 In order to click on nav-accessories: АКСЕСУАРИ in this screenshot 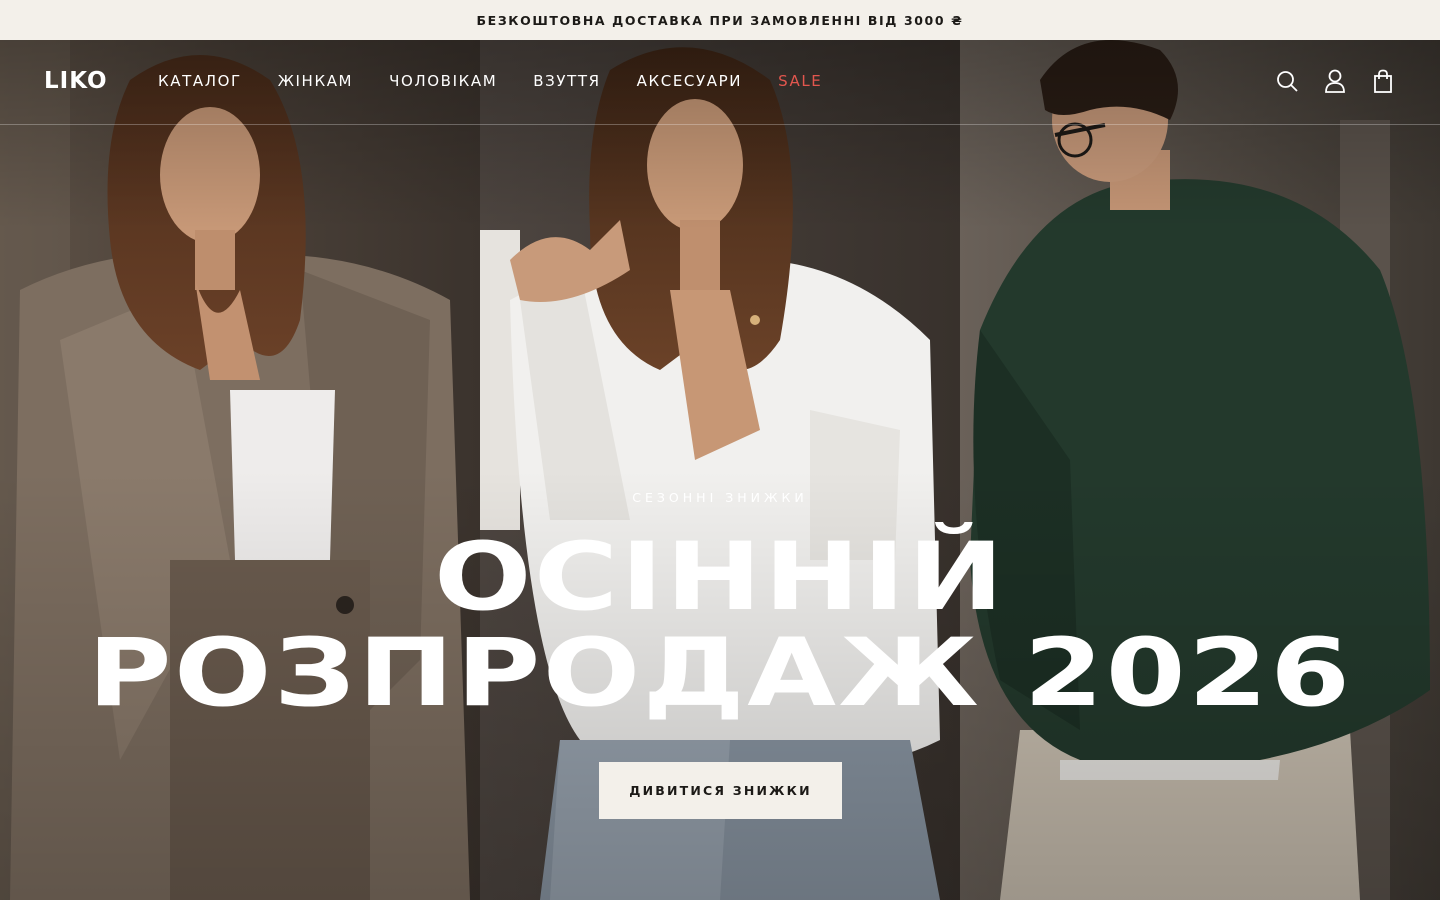, I will do `click(689, 81)`.